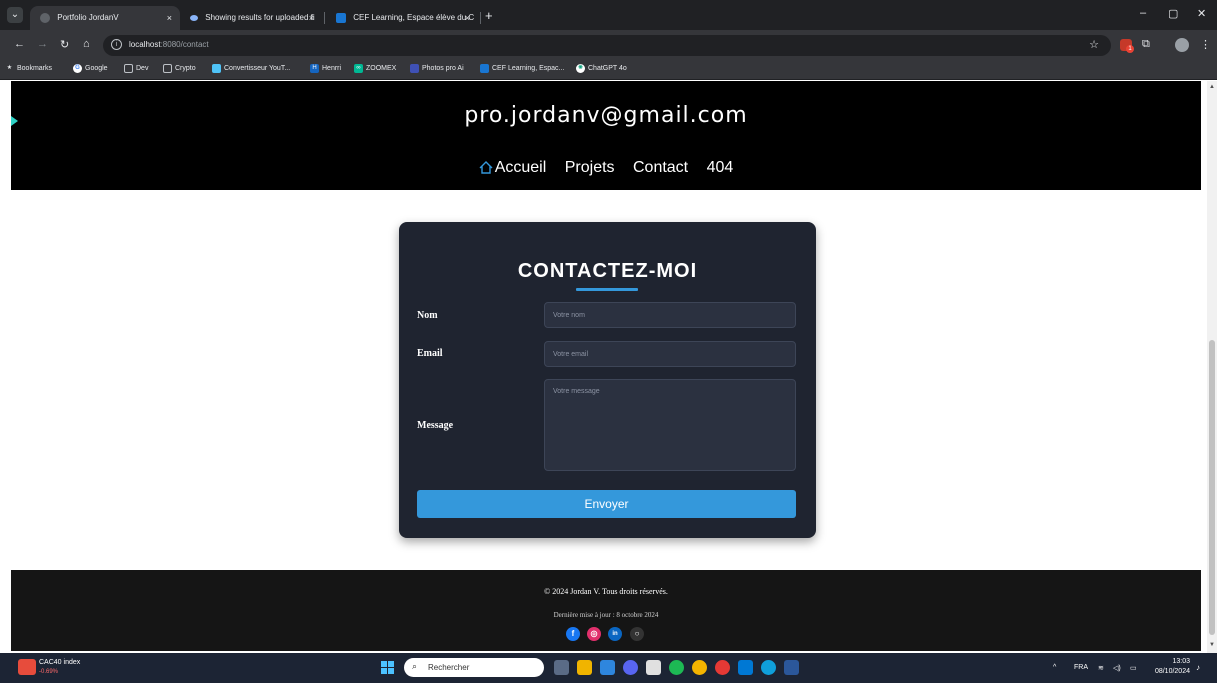 The image size is (1217, 683). Describe the element at coordinates (489, 15) in the screenshot. I see `new-tab-button: +` at that location.